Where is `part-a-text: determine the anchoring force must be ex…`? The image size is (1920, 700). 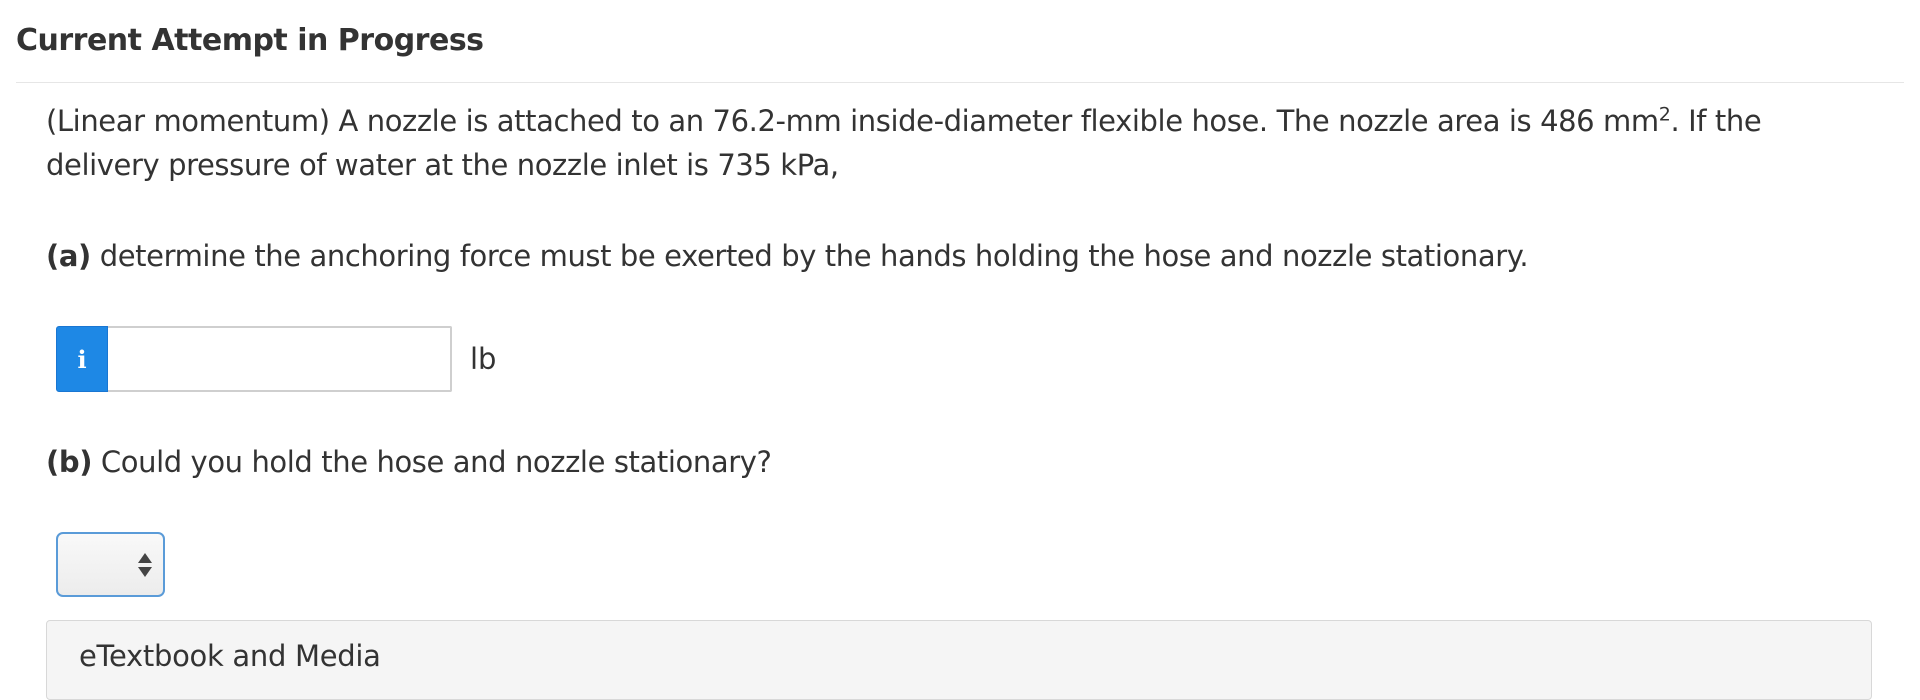
part-a-text: determine the anchoring force must be ex… is located at coordinates (809, 256).